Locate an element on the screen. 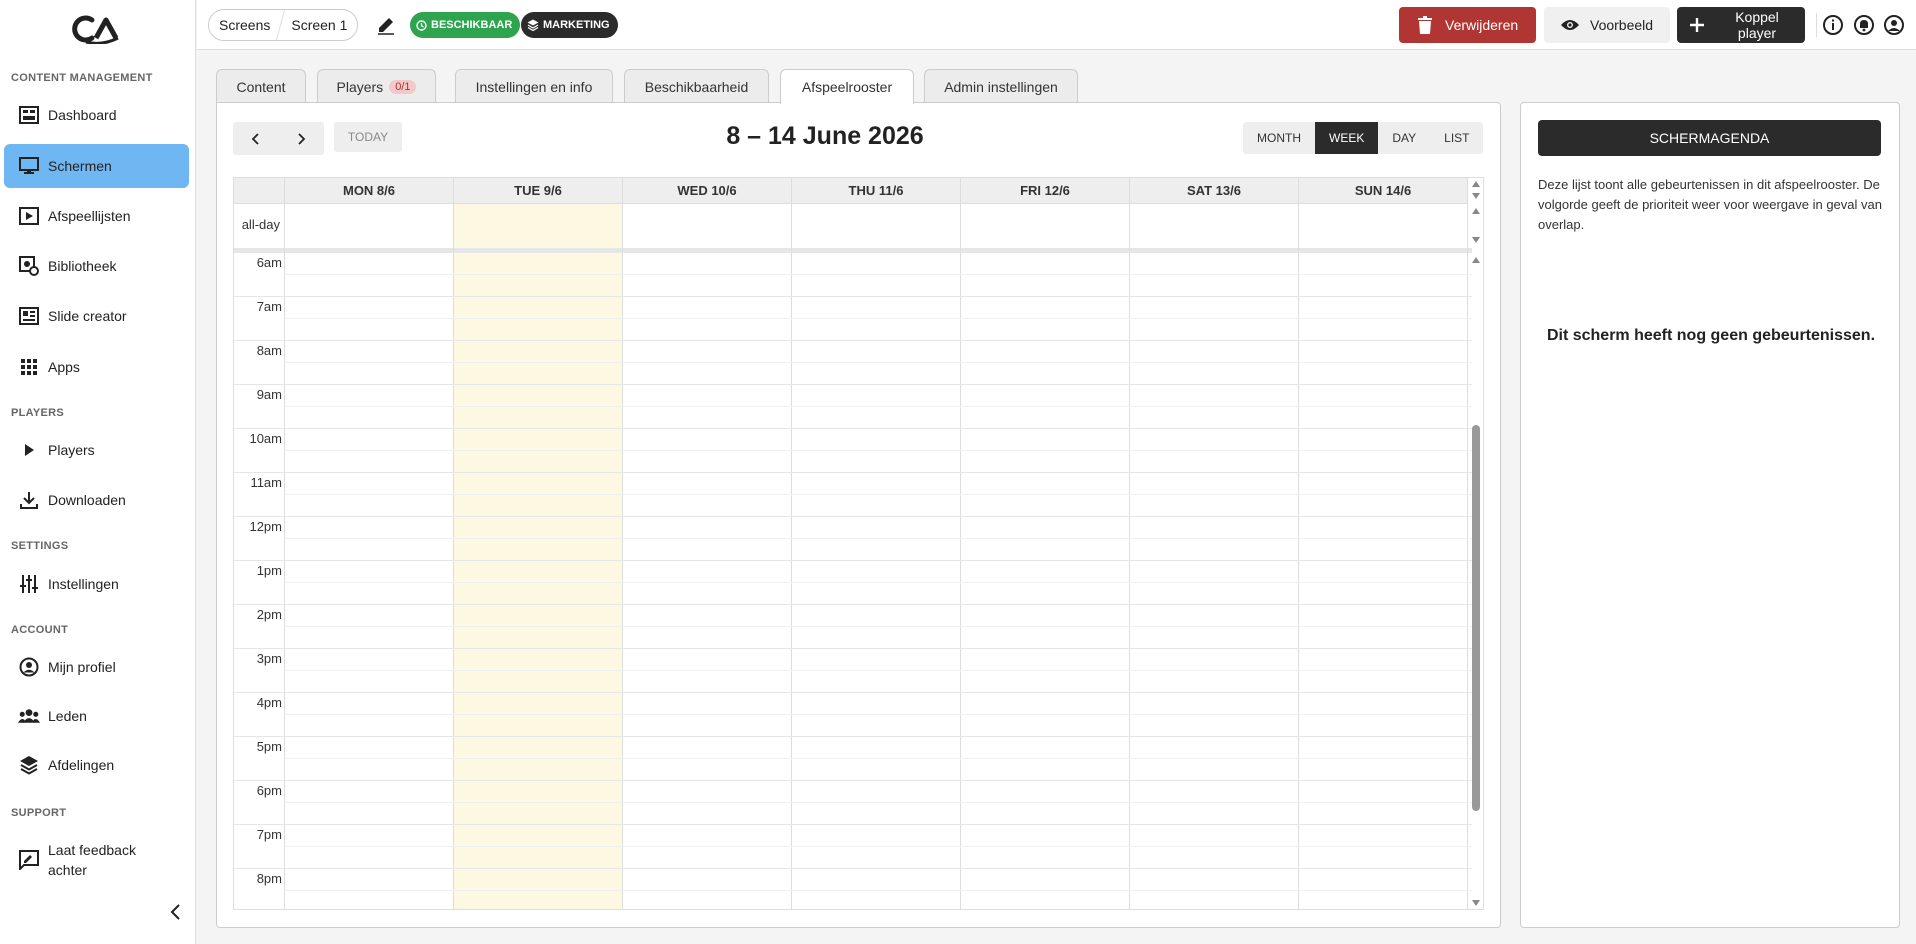 This screenshot has width=1916, height=944. view-list-button: LIST is located at coordinates (1456, 138).